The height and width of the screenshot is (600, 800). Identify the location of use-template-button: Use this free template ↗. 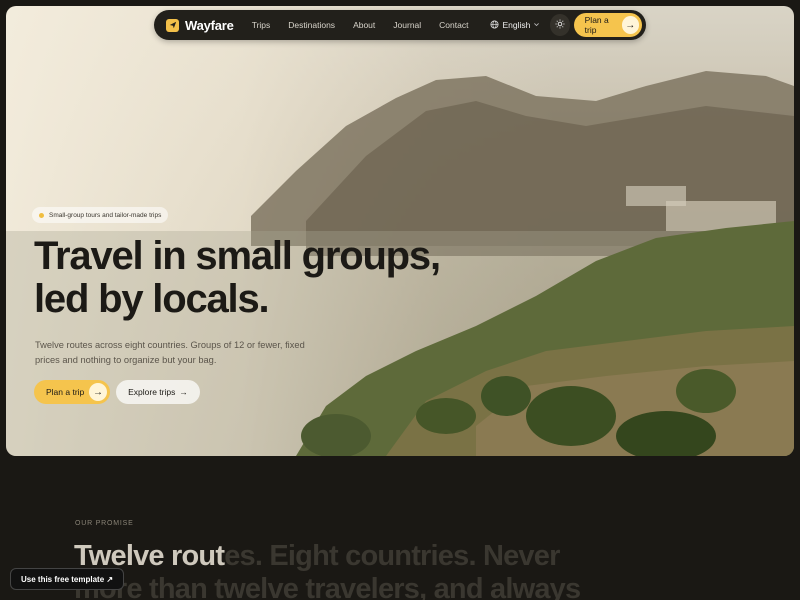
(67, 579).